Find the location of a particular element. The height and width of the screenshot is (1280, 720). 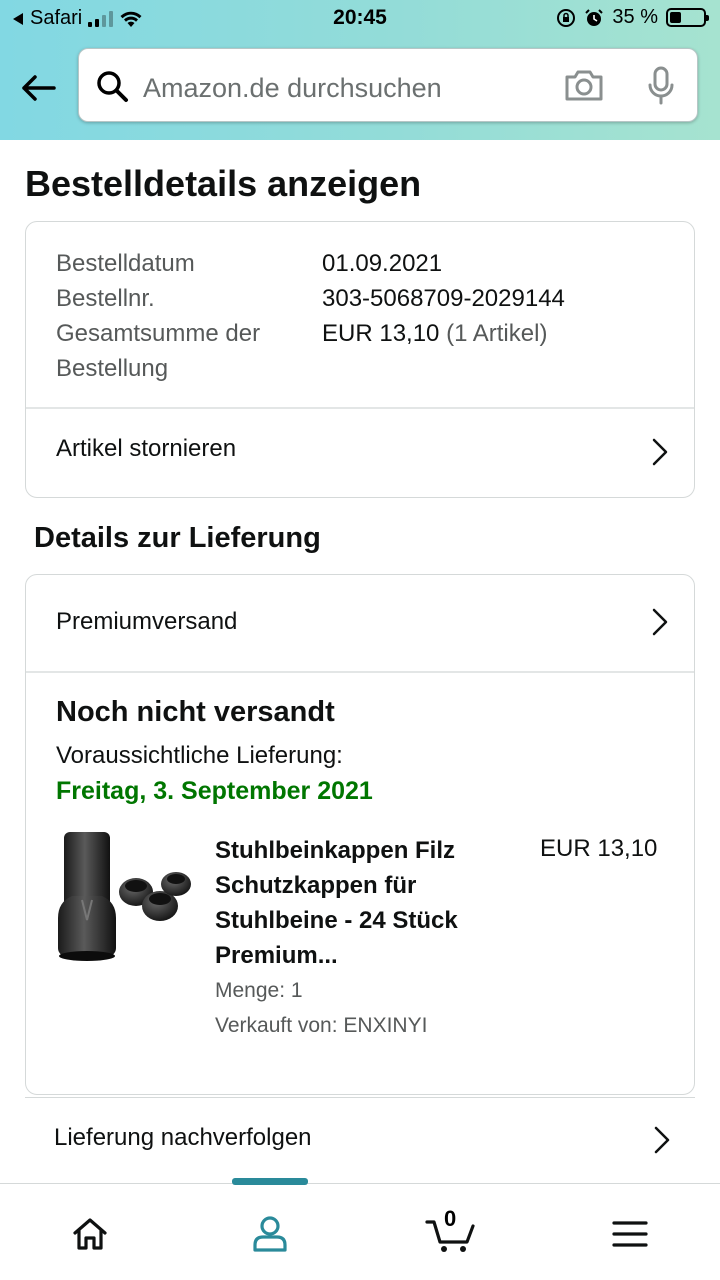

expected-delivery-date: Freitag, 3. September 2021 is located at coordinates (214, 791).